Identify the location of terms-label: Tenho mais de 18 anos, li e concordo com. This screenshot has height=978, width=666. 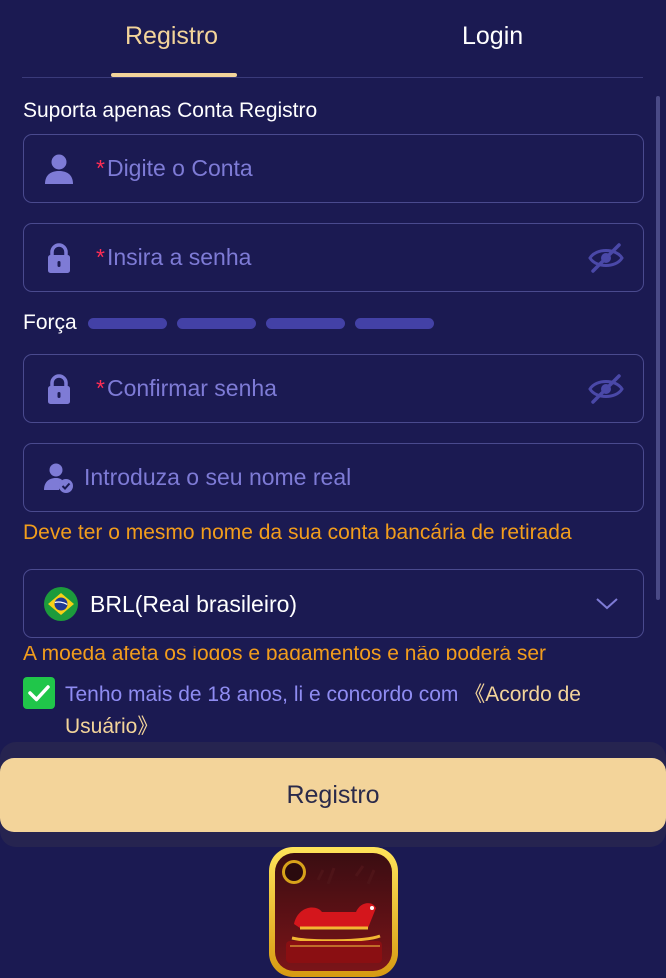
(265, 694).